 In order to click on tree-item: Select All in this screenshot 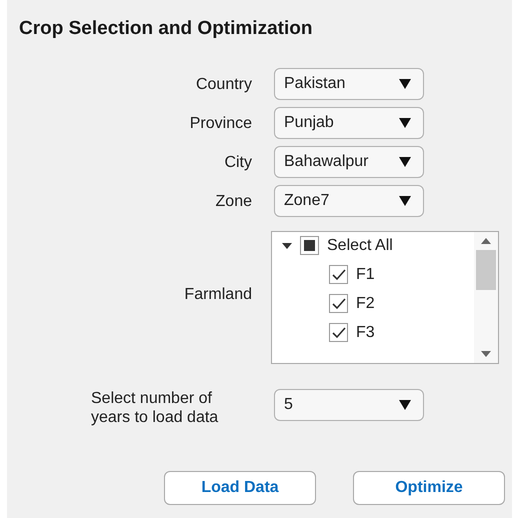, I will do `click(360, 245)`.